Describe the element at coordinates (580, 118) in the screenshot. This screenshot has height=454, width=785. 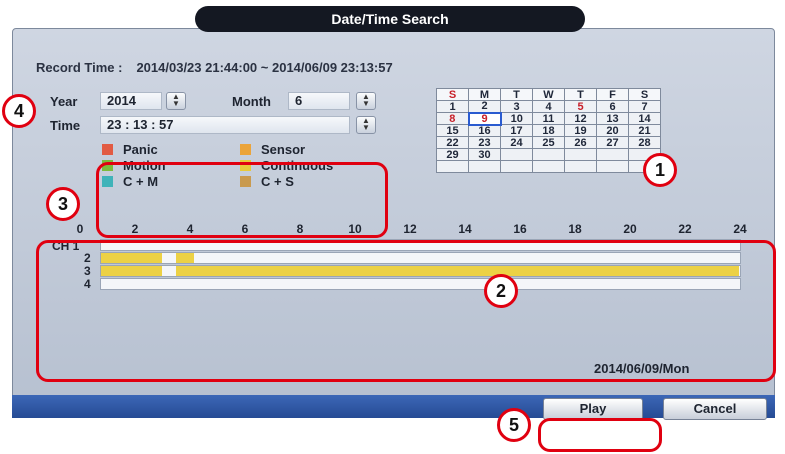
I see `calendar-day: 12` at that location.